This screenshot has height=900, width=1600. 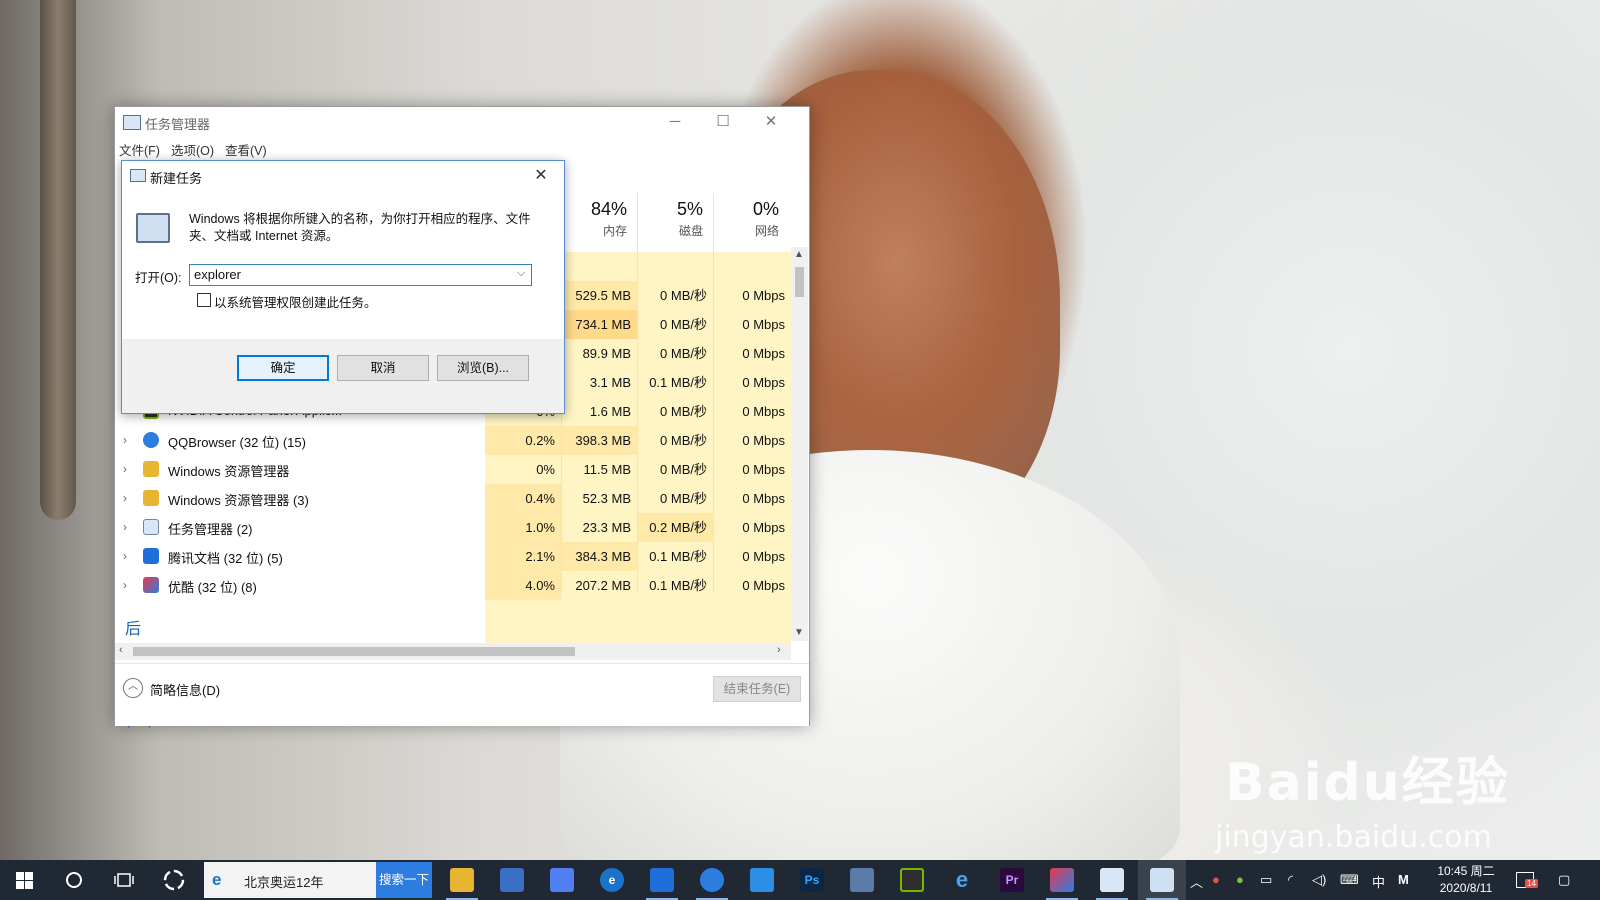 I want to click on task-manager-icon, so click(x=1112, y=880).